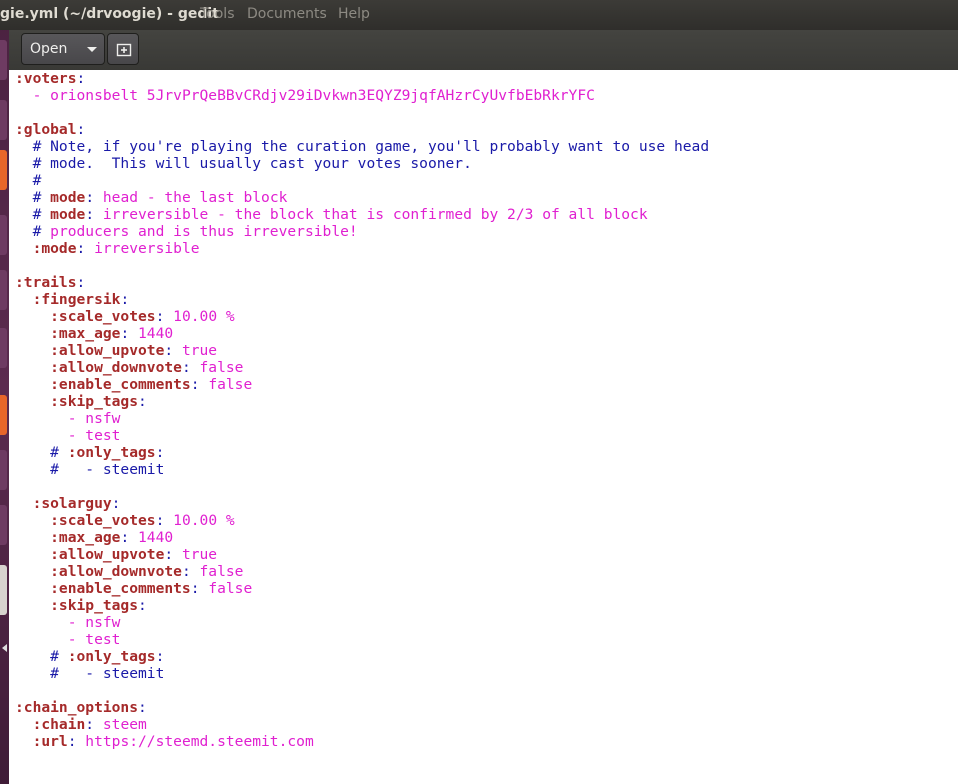  I want to click on code-token: :voters, so click(46, 78).